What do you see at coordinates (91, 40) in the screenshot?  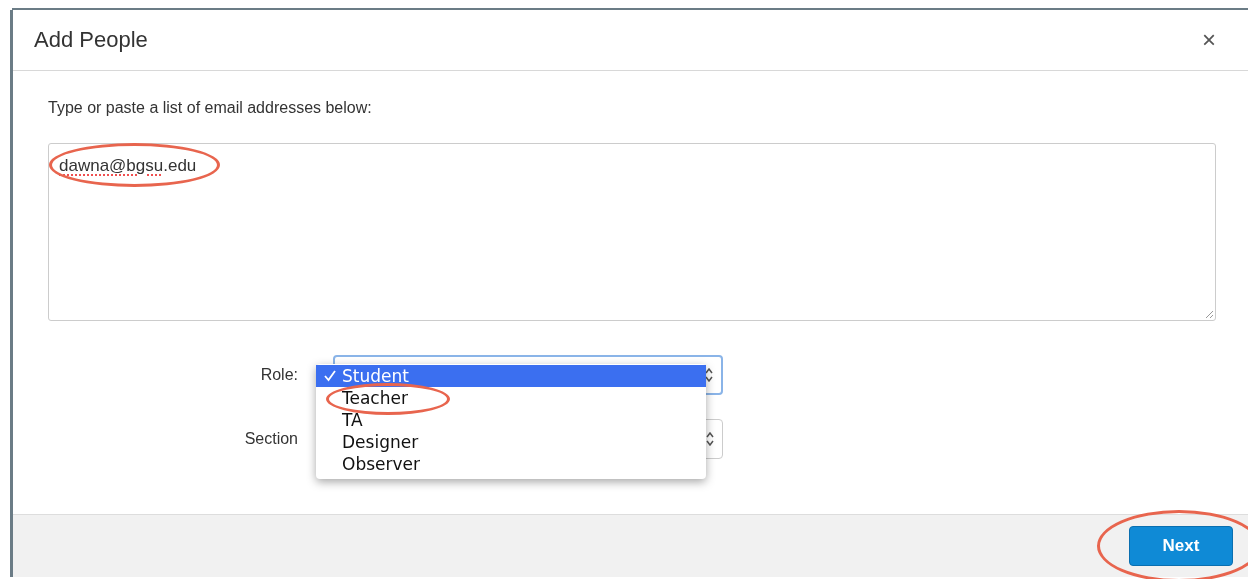 I see `dialog-title: Add People` at bounding box center [91, 40].